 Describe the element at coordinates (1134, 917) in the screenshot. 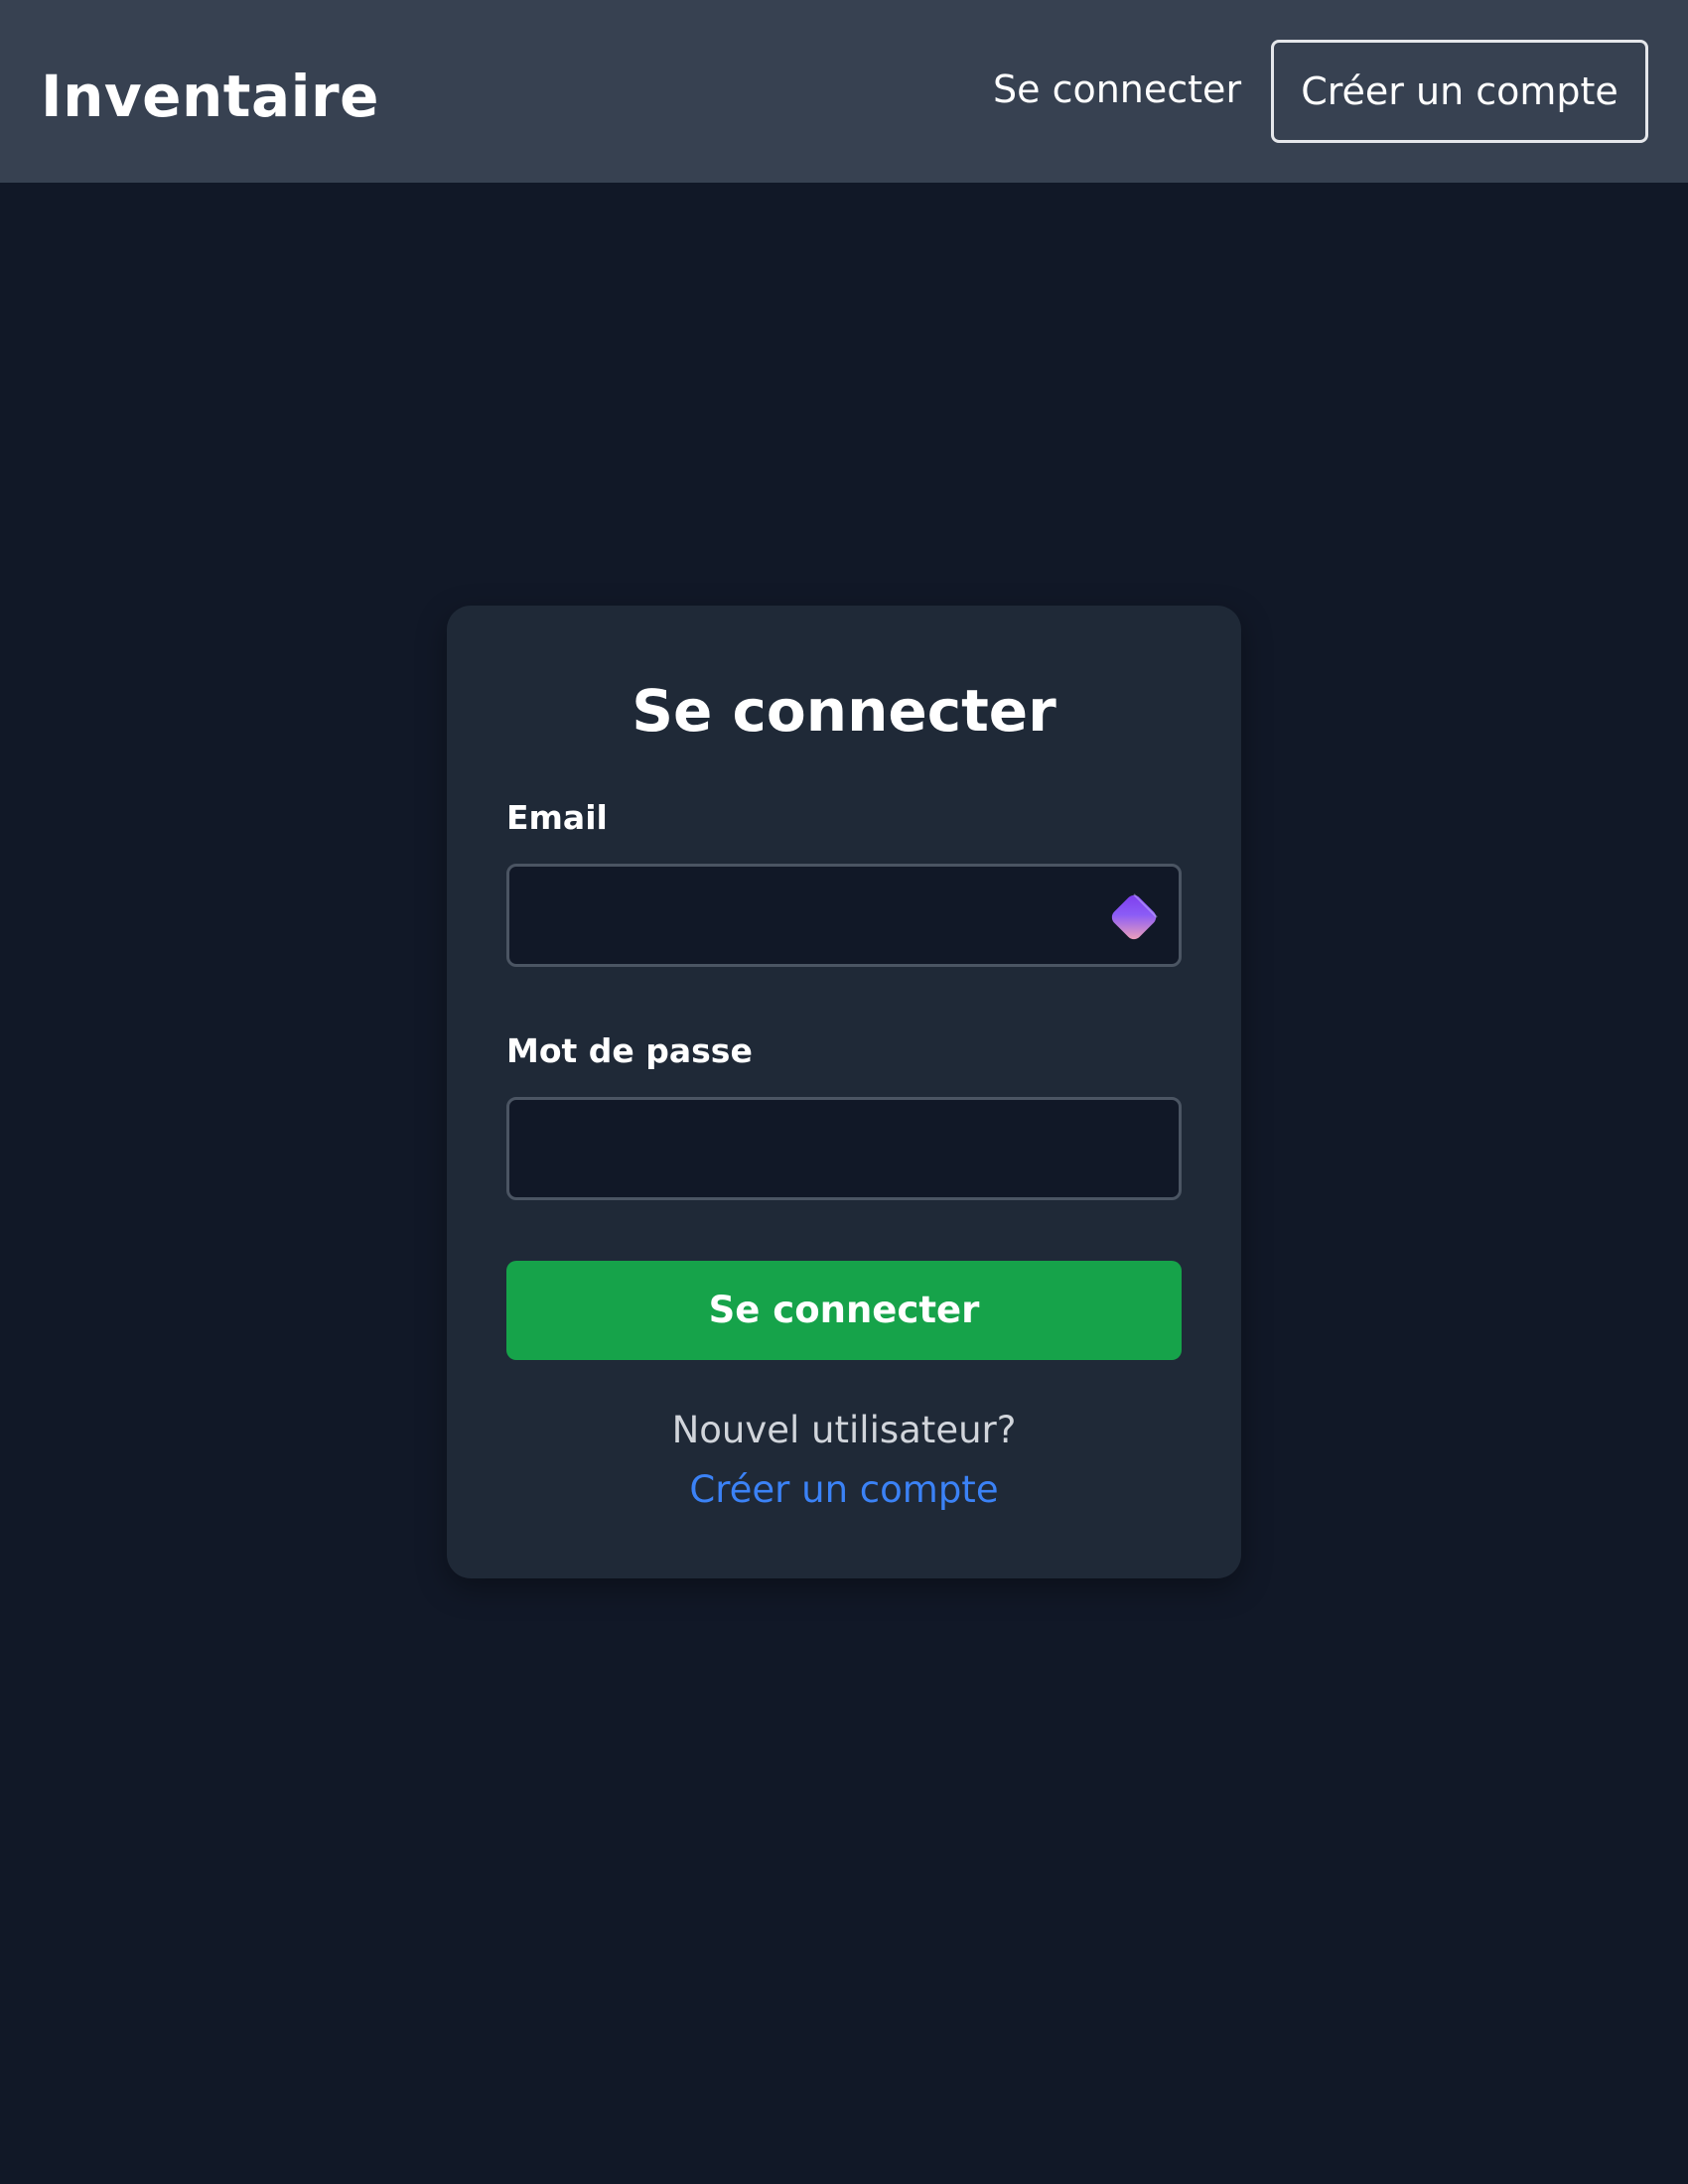

I see `password-manager-extension-icon` at that location.